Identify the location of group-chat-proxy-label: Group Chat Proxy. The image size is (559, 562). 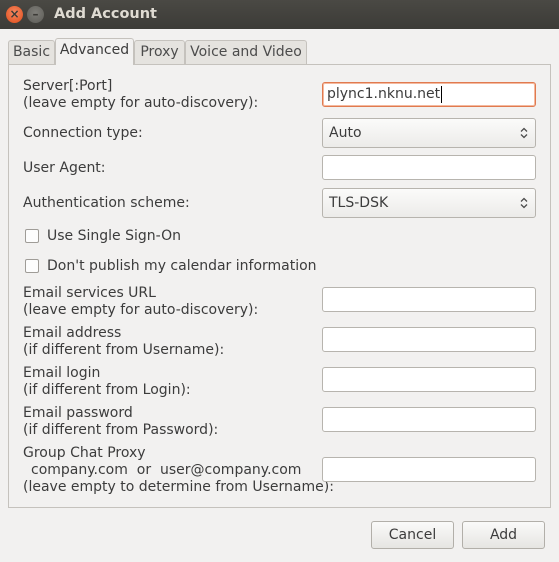
(84, 453).